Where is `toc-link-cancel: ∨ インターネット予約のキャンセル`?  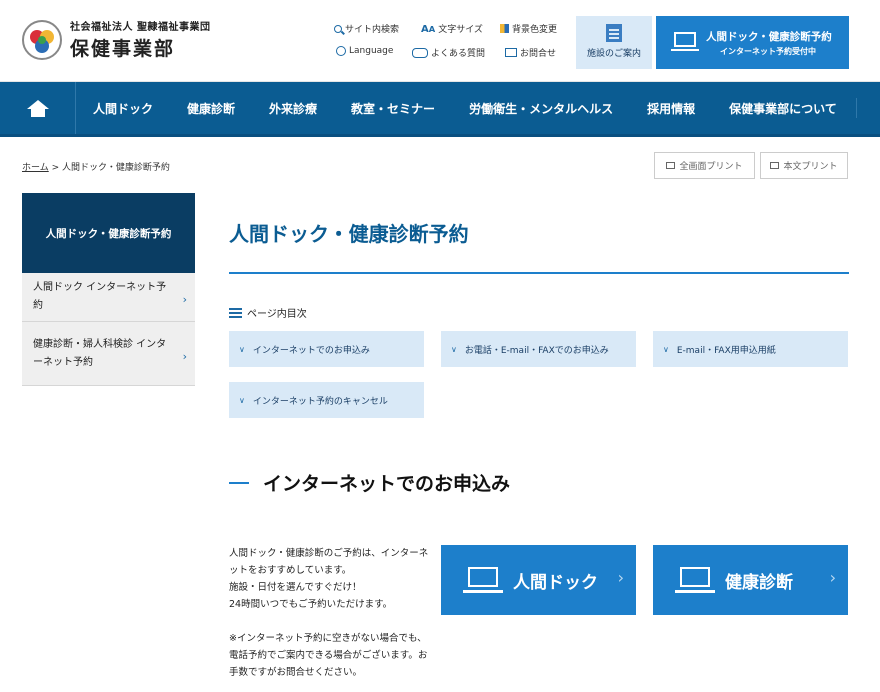 toc-link-cancel: ∨ インターネット予約のキャンセル is located at coordinates (326, 400).